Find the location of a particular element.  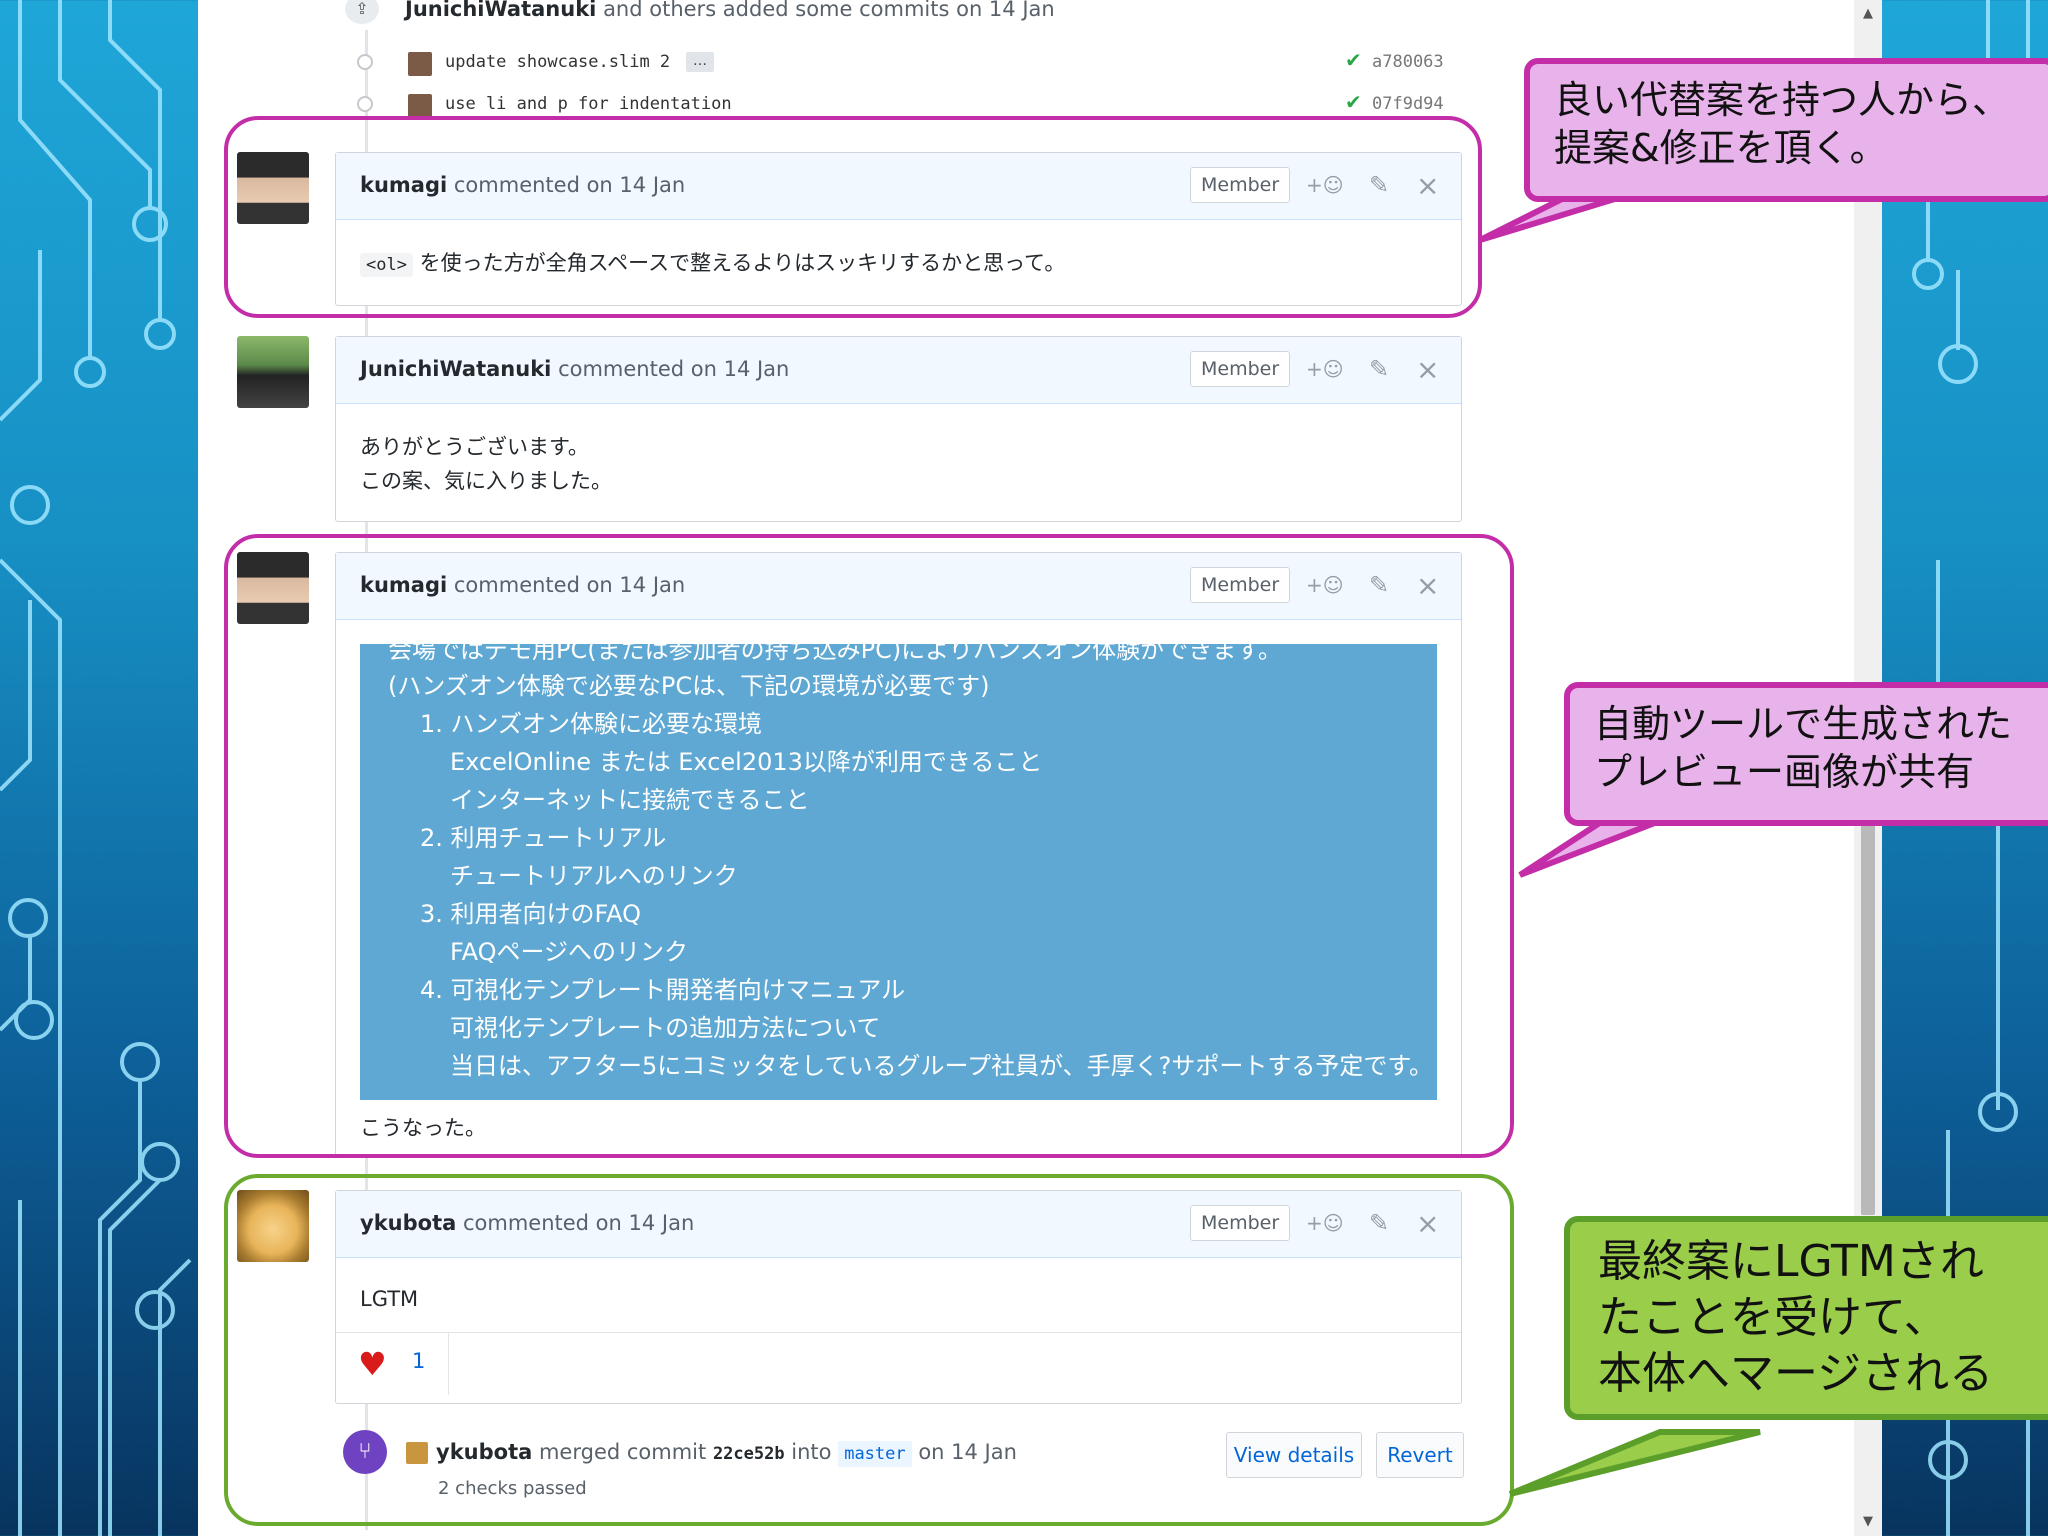

callout-line: 自動ツールで生成された is located at coordinates (1803, 724).